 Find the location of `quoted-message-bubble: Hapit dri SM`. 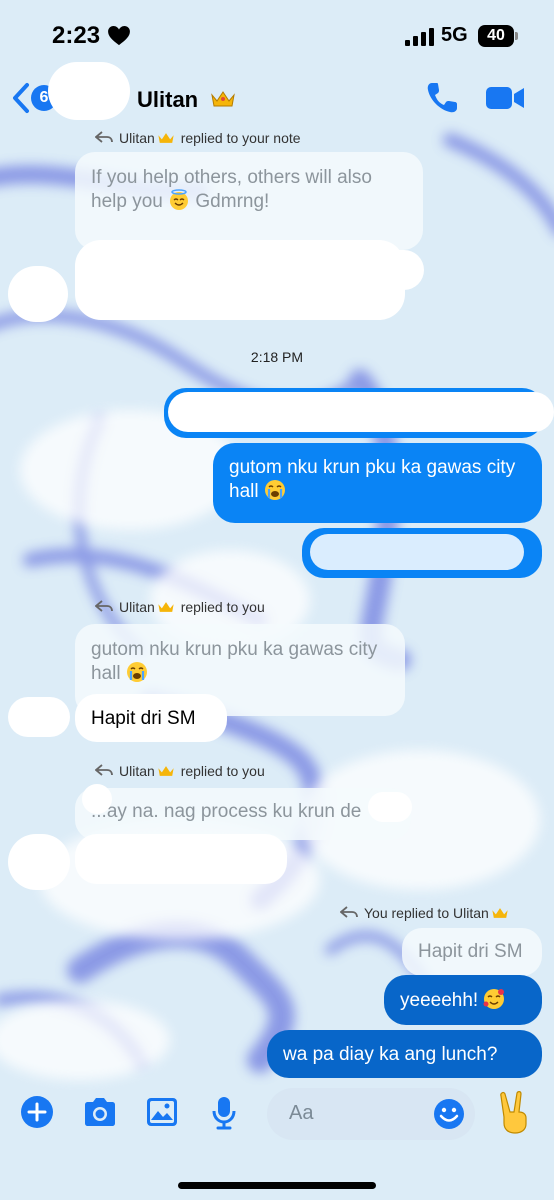

quoted-message-bubble: Hapit dri SM is located at coordinates (472, 952).